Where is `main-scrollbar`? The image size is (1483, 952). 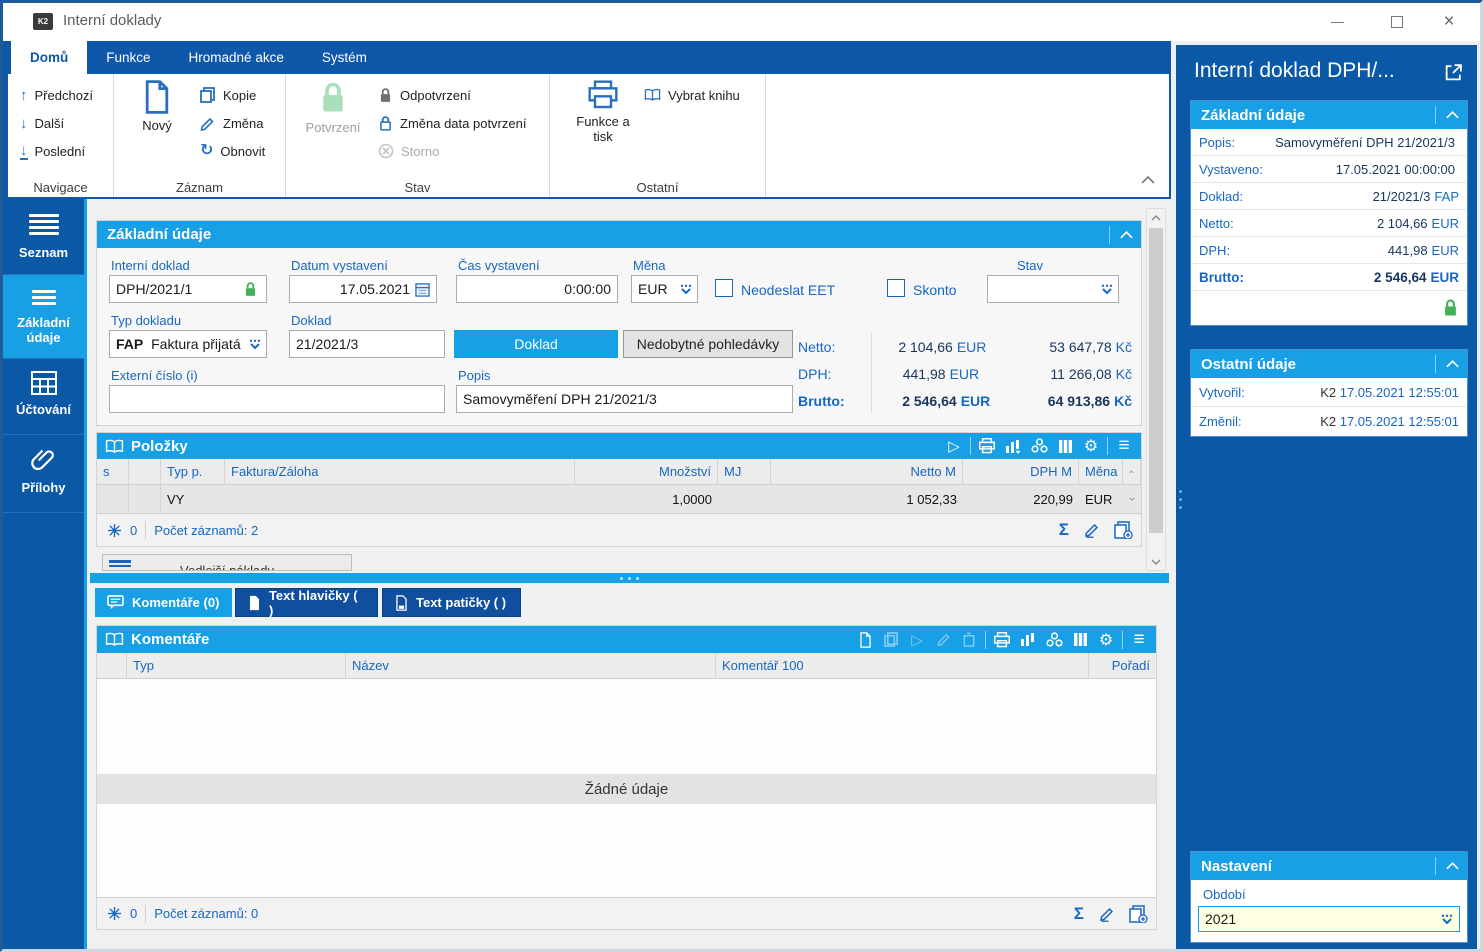
main-scrollbar is located at coordinates (1156, 389).